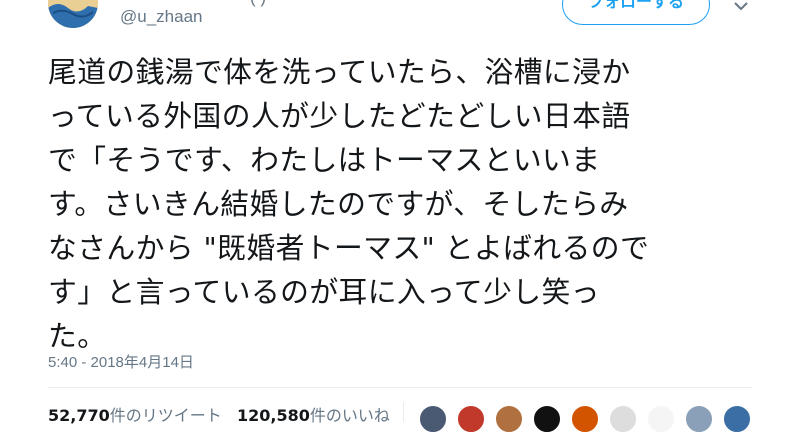 The width and height of the screenshot is (800, 434). Describe the element at coordinates (273, 415) in the screenshot. I see `like-count: 120,580` at that location.